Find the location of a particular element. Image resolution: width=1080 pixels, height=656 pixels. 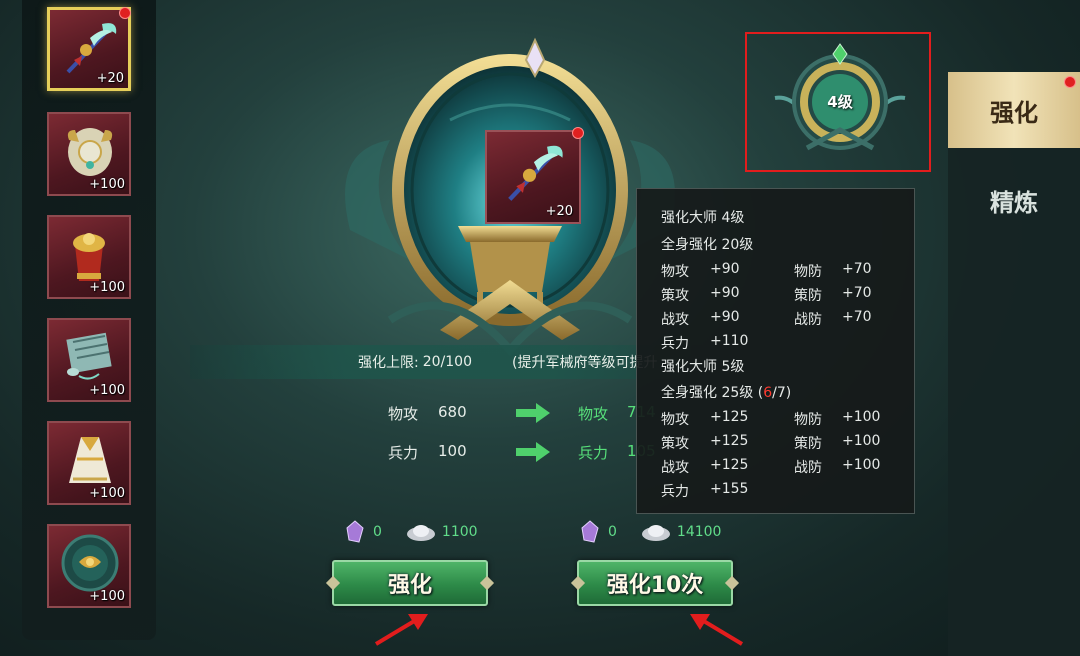

master-level-emblem: 4级 is located at coordinates (838, 102).